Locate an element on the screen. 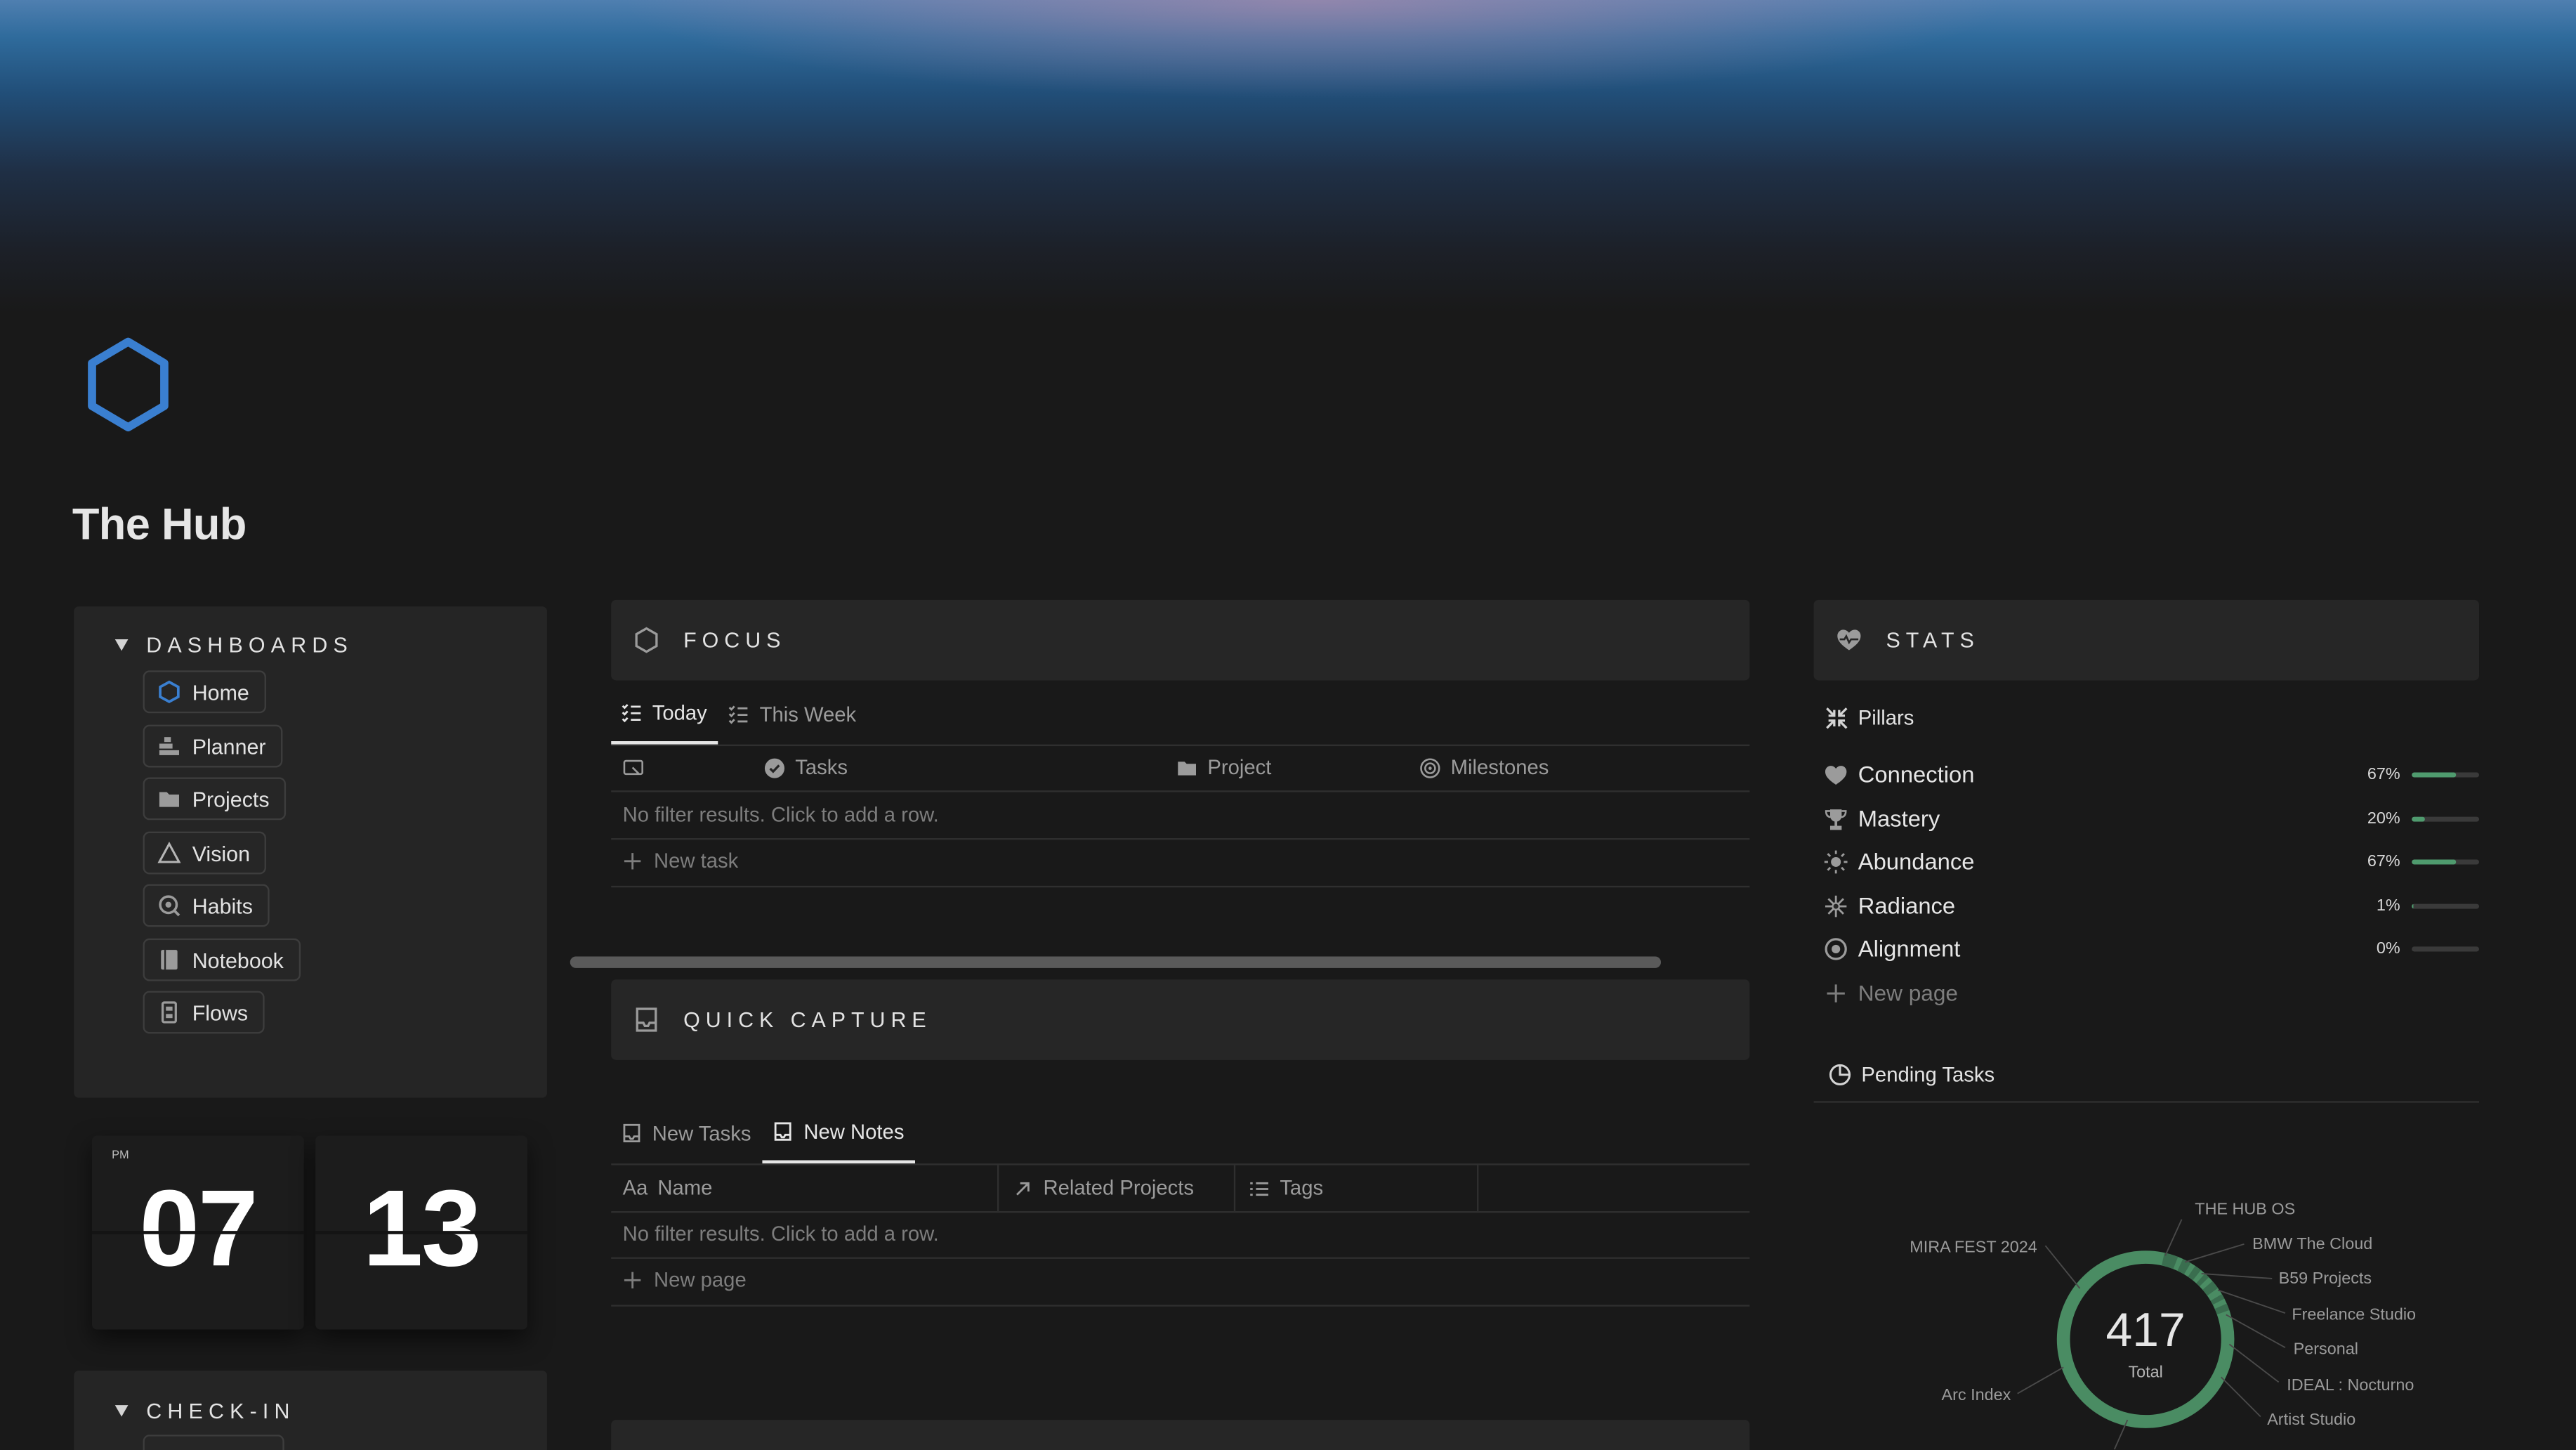  nav-notebook-button: Notebook is located at coordinates (222, 960).